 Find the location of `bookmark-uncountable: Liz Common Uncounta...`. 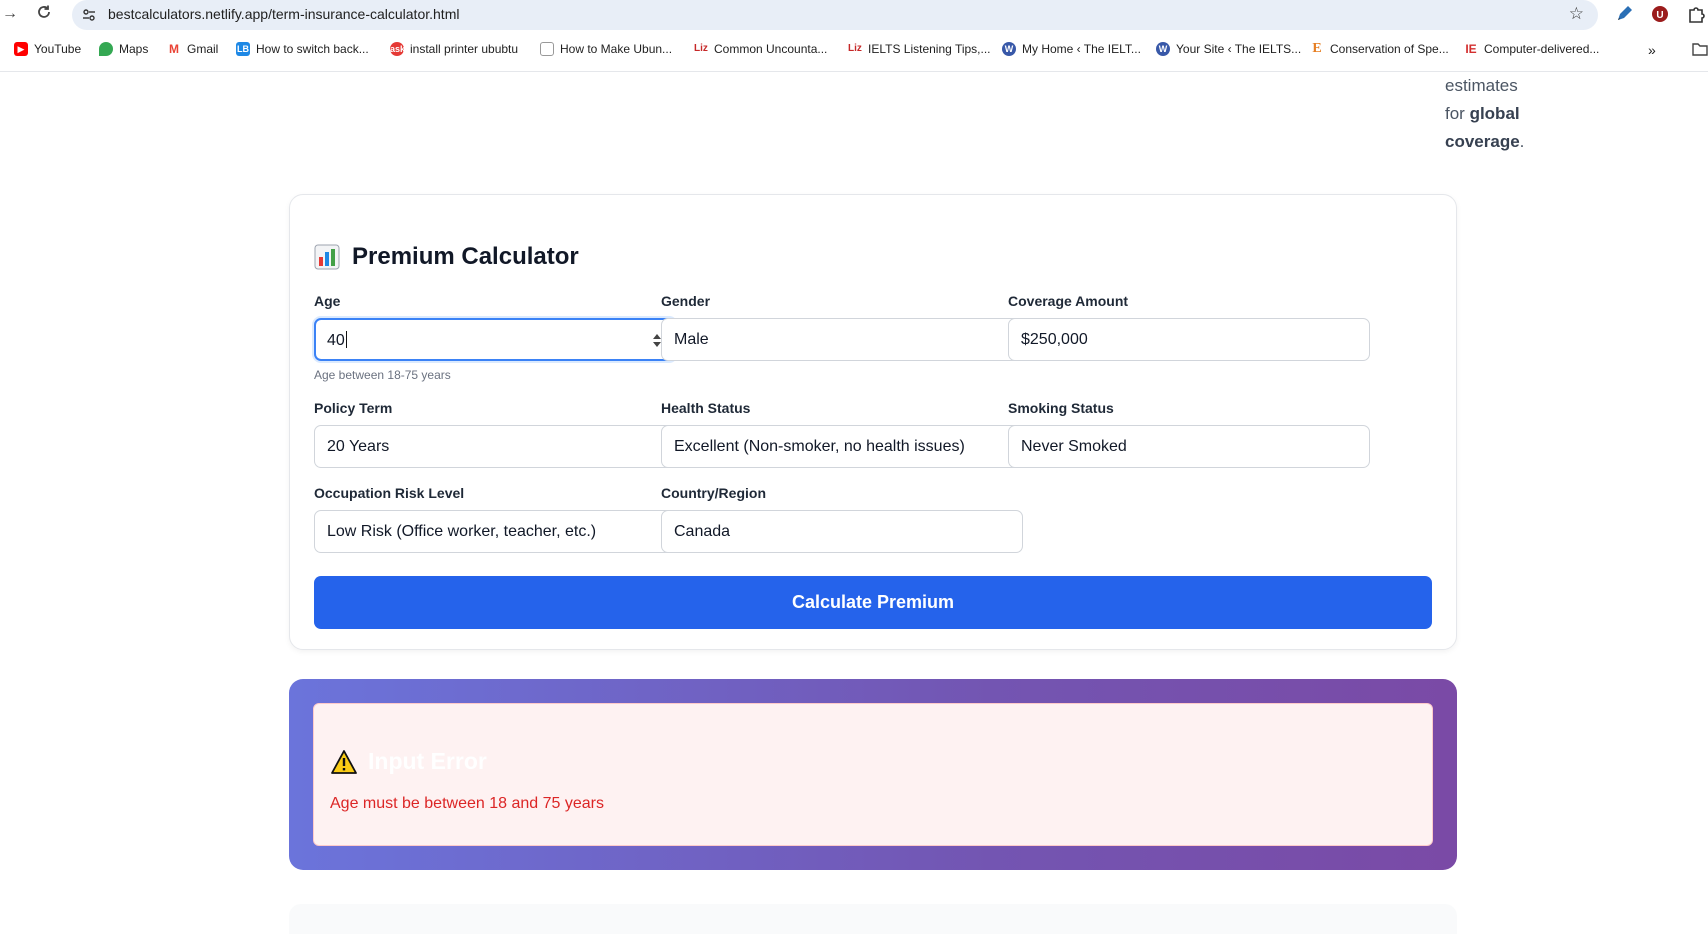

bookmark-uncountable: Liz Common Uncounta... is located at coordinates (760, 49).